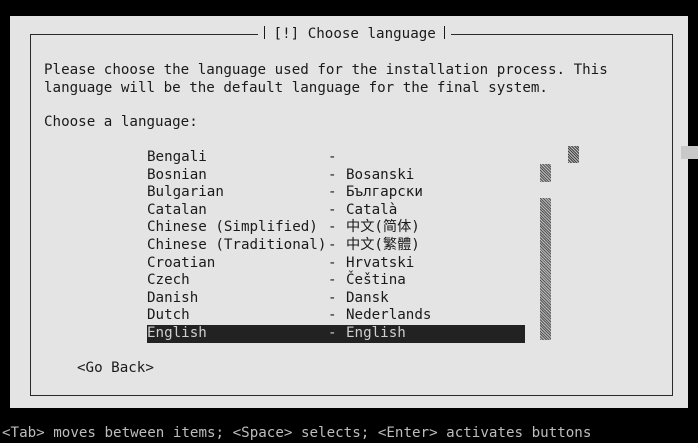 The image size is (698, 443). Describe the element at coordinates (168, 315) in the screenshot. I see `language-name: Dutch` at that location.